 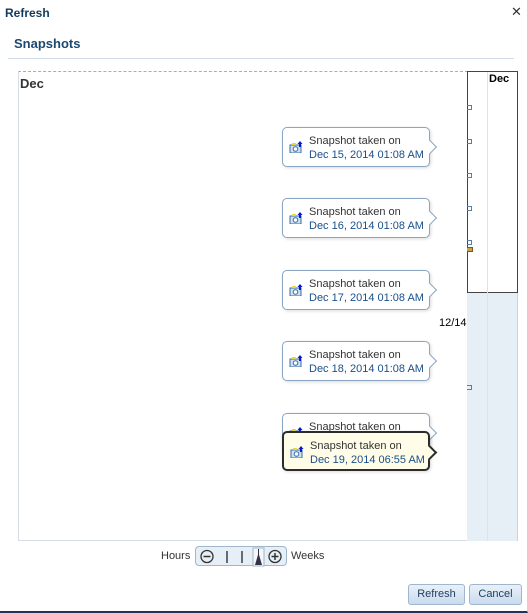 What do you see at coordinates (366, 226) in the screenshot?
I see `event-date: Dec 16, 2014 01:08 AM` at bounding box center [366, 226].